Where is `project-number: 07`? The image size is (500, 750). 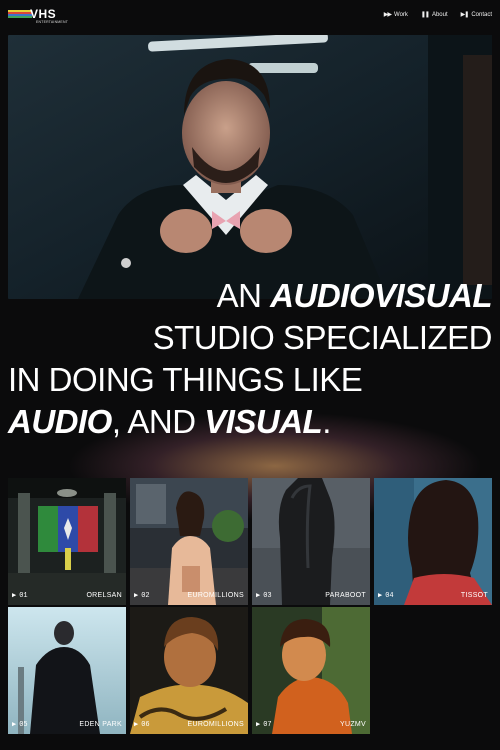
project-number: 07 is located at coordinates (267, 725).